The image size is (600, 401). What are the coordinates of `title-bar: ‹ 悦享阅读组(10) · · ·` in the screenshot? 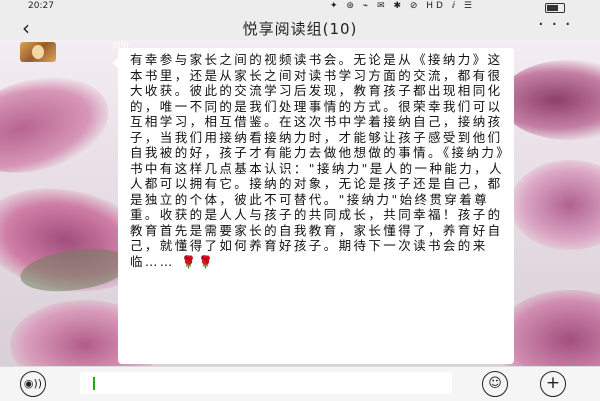 It's located at (300, 27).